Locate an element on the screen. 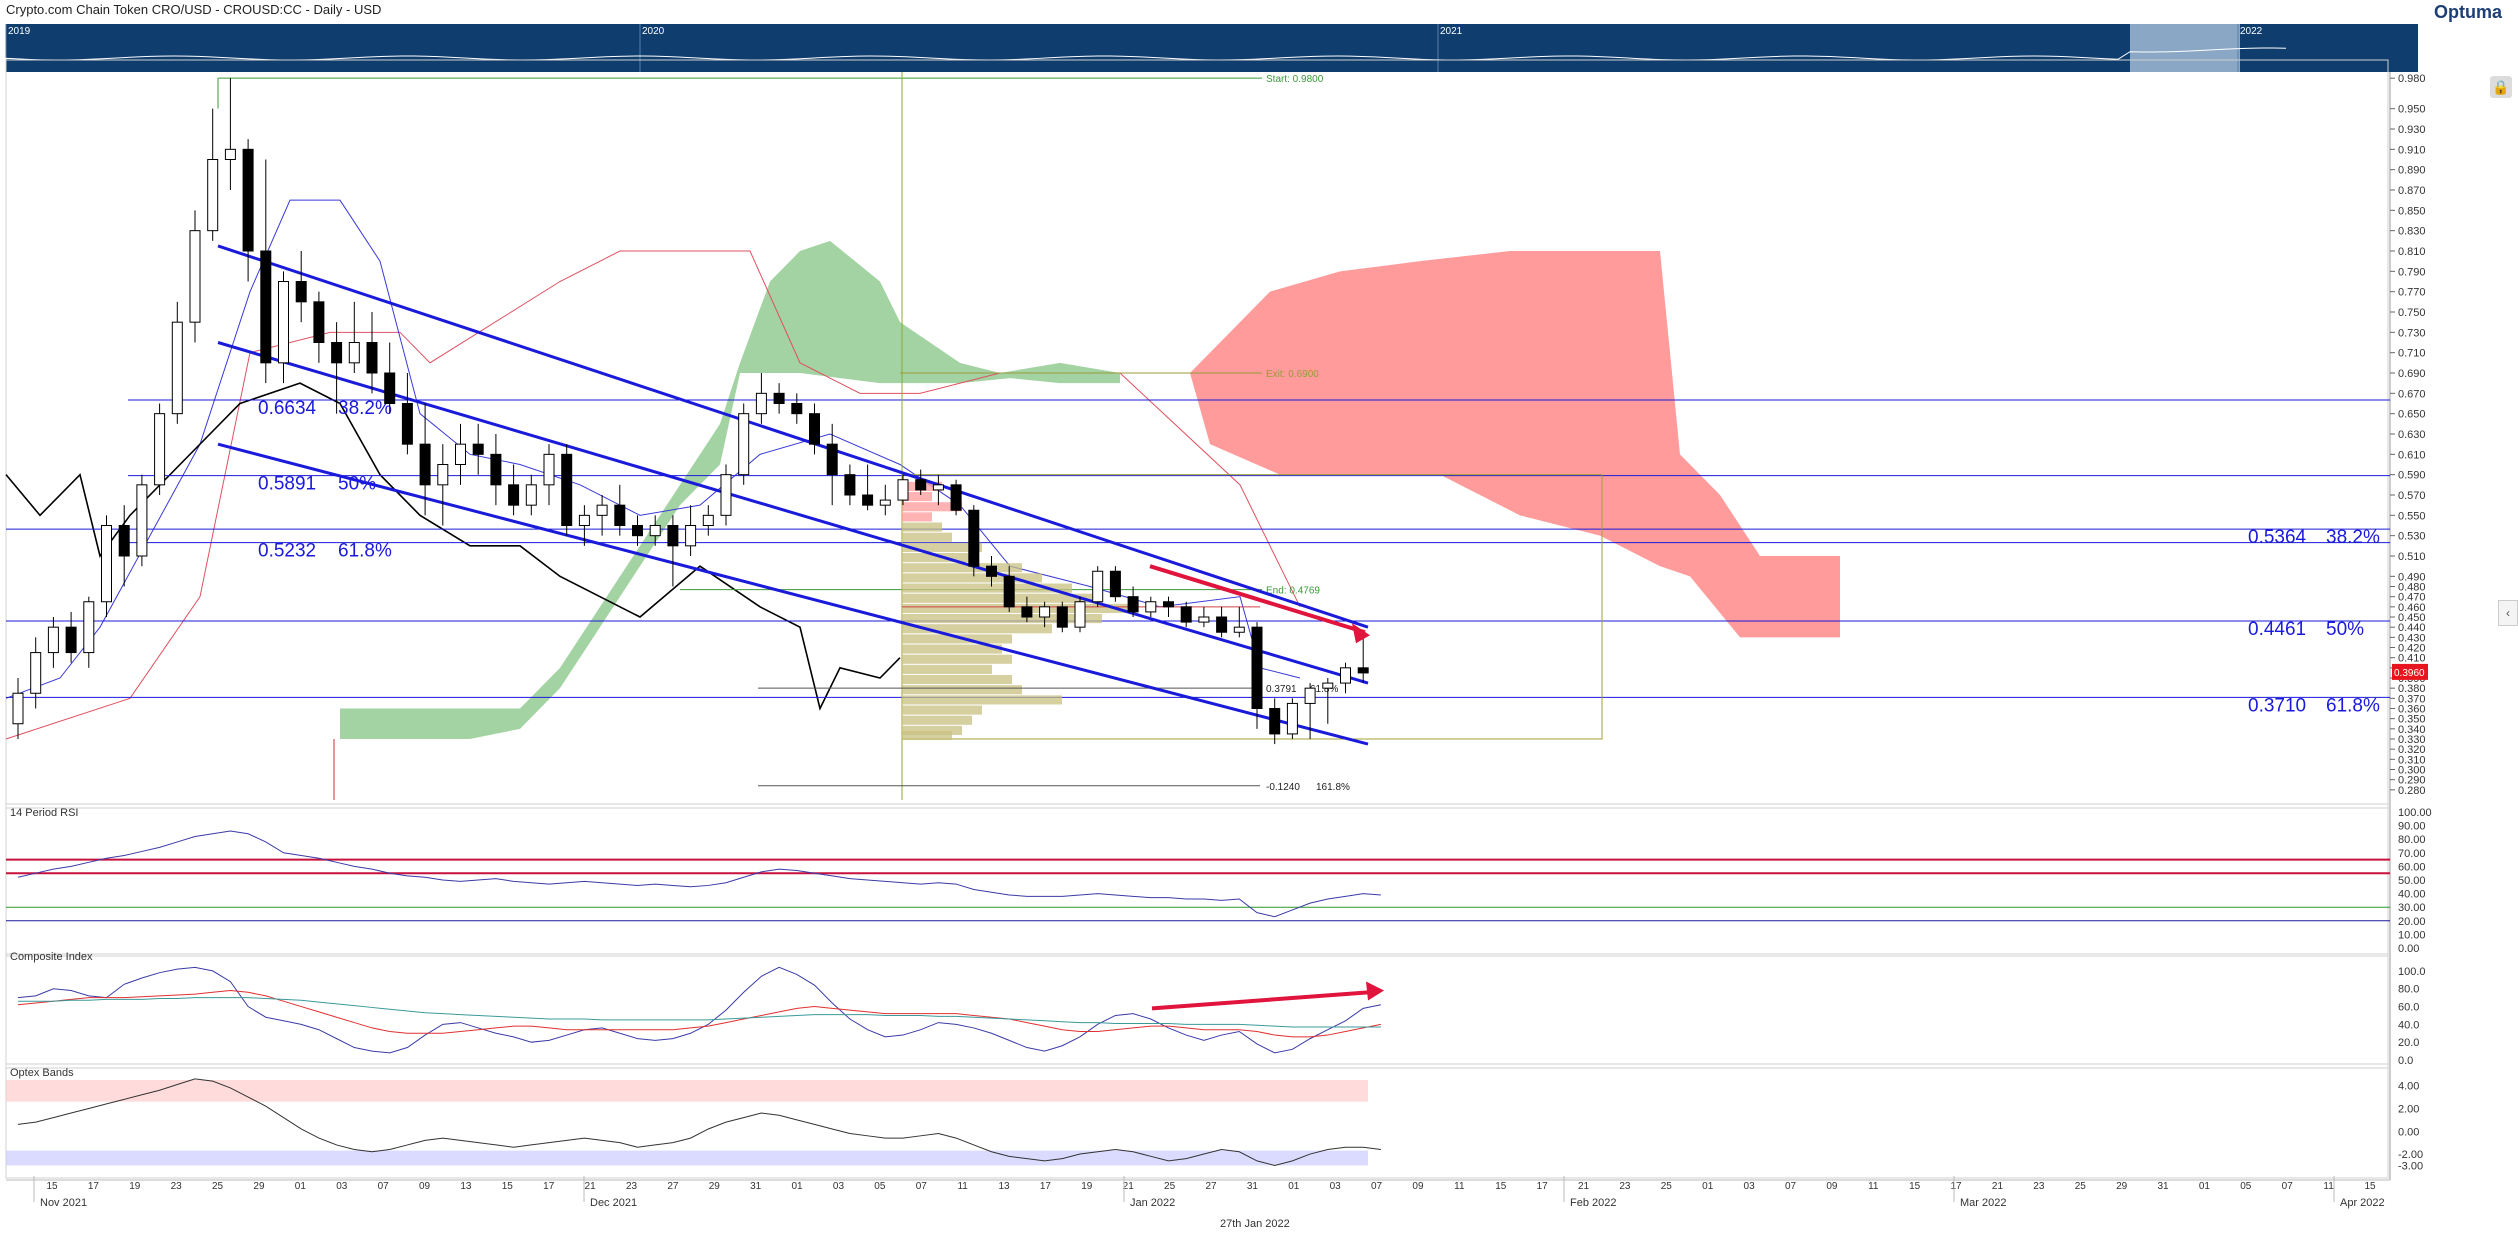  x-tick-label: 19 is located at coordinates (1087, 1186).